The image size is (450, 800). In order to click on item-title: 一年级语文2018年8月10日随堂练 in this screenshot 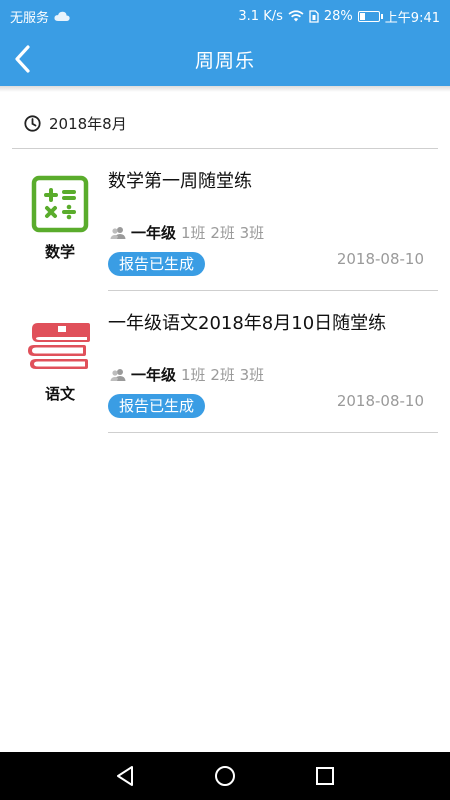, I will do `click(247, 323)`.